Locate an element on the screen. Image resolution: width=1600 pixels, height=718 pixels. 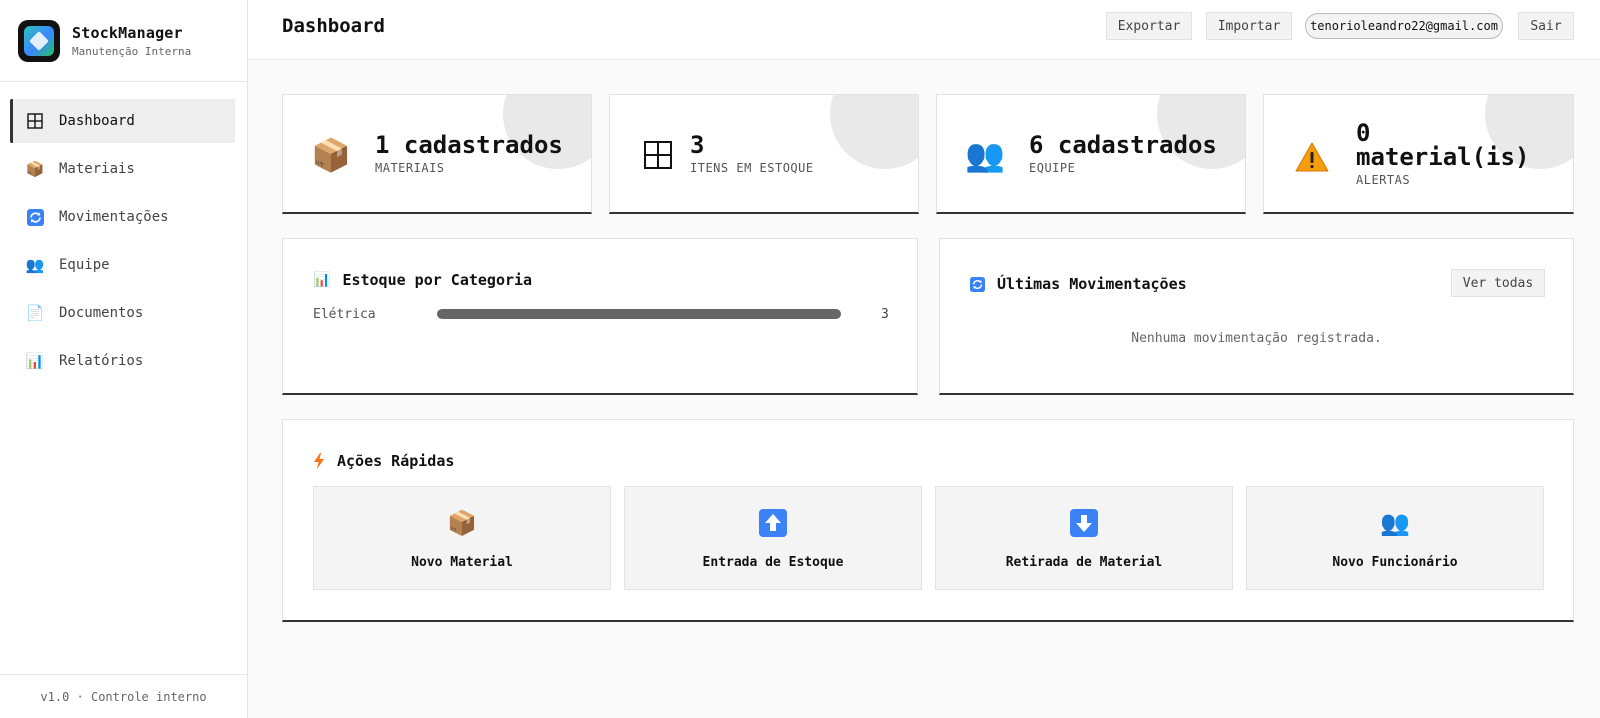
sidebar-item-label: Relatórios is located at coordinates (101, 361).